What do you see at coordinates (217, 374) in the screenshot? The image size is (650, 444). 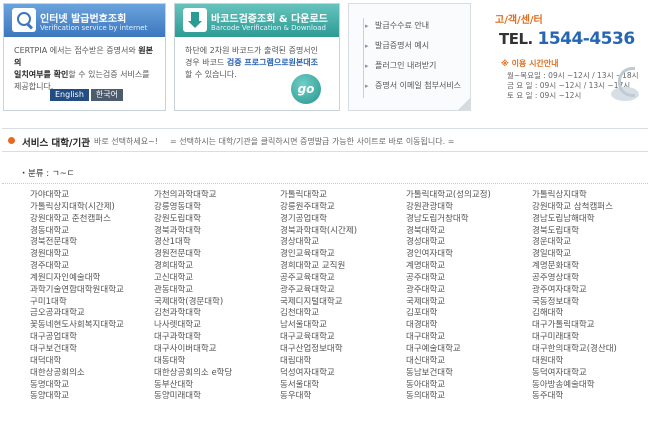 I see `university-link: 대한상공회의소 e학당` at bounding box center [217, 374].